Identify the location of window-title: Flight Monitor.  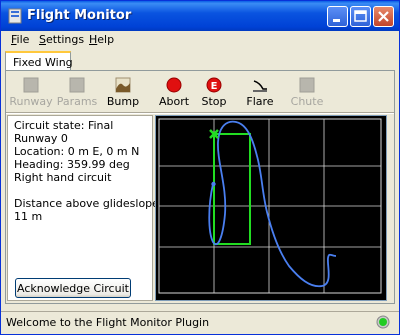
(79, 15).